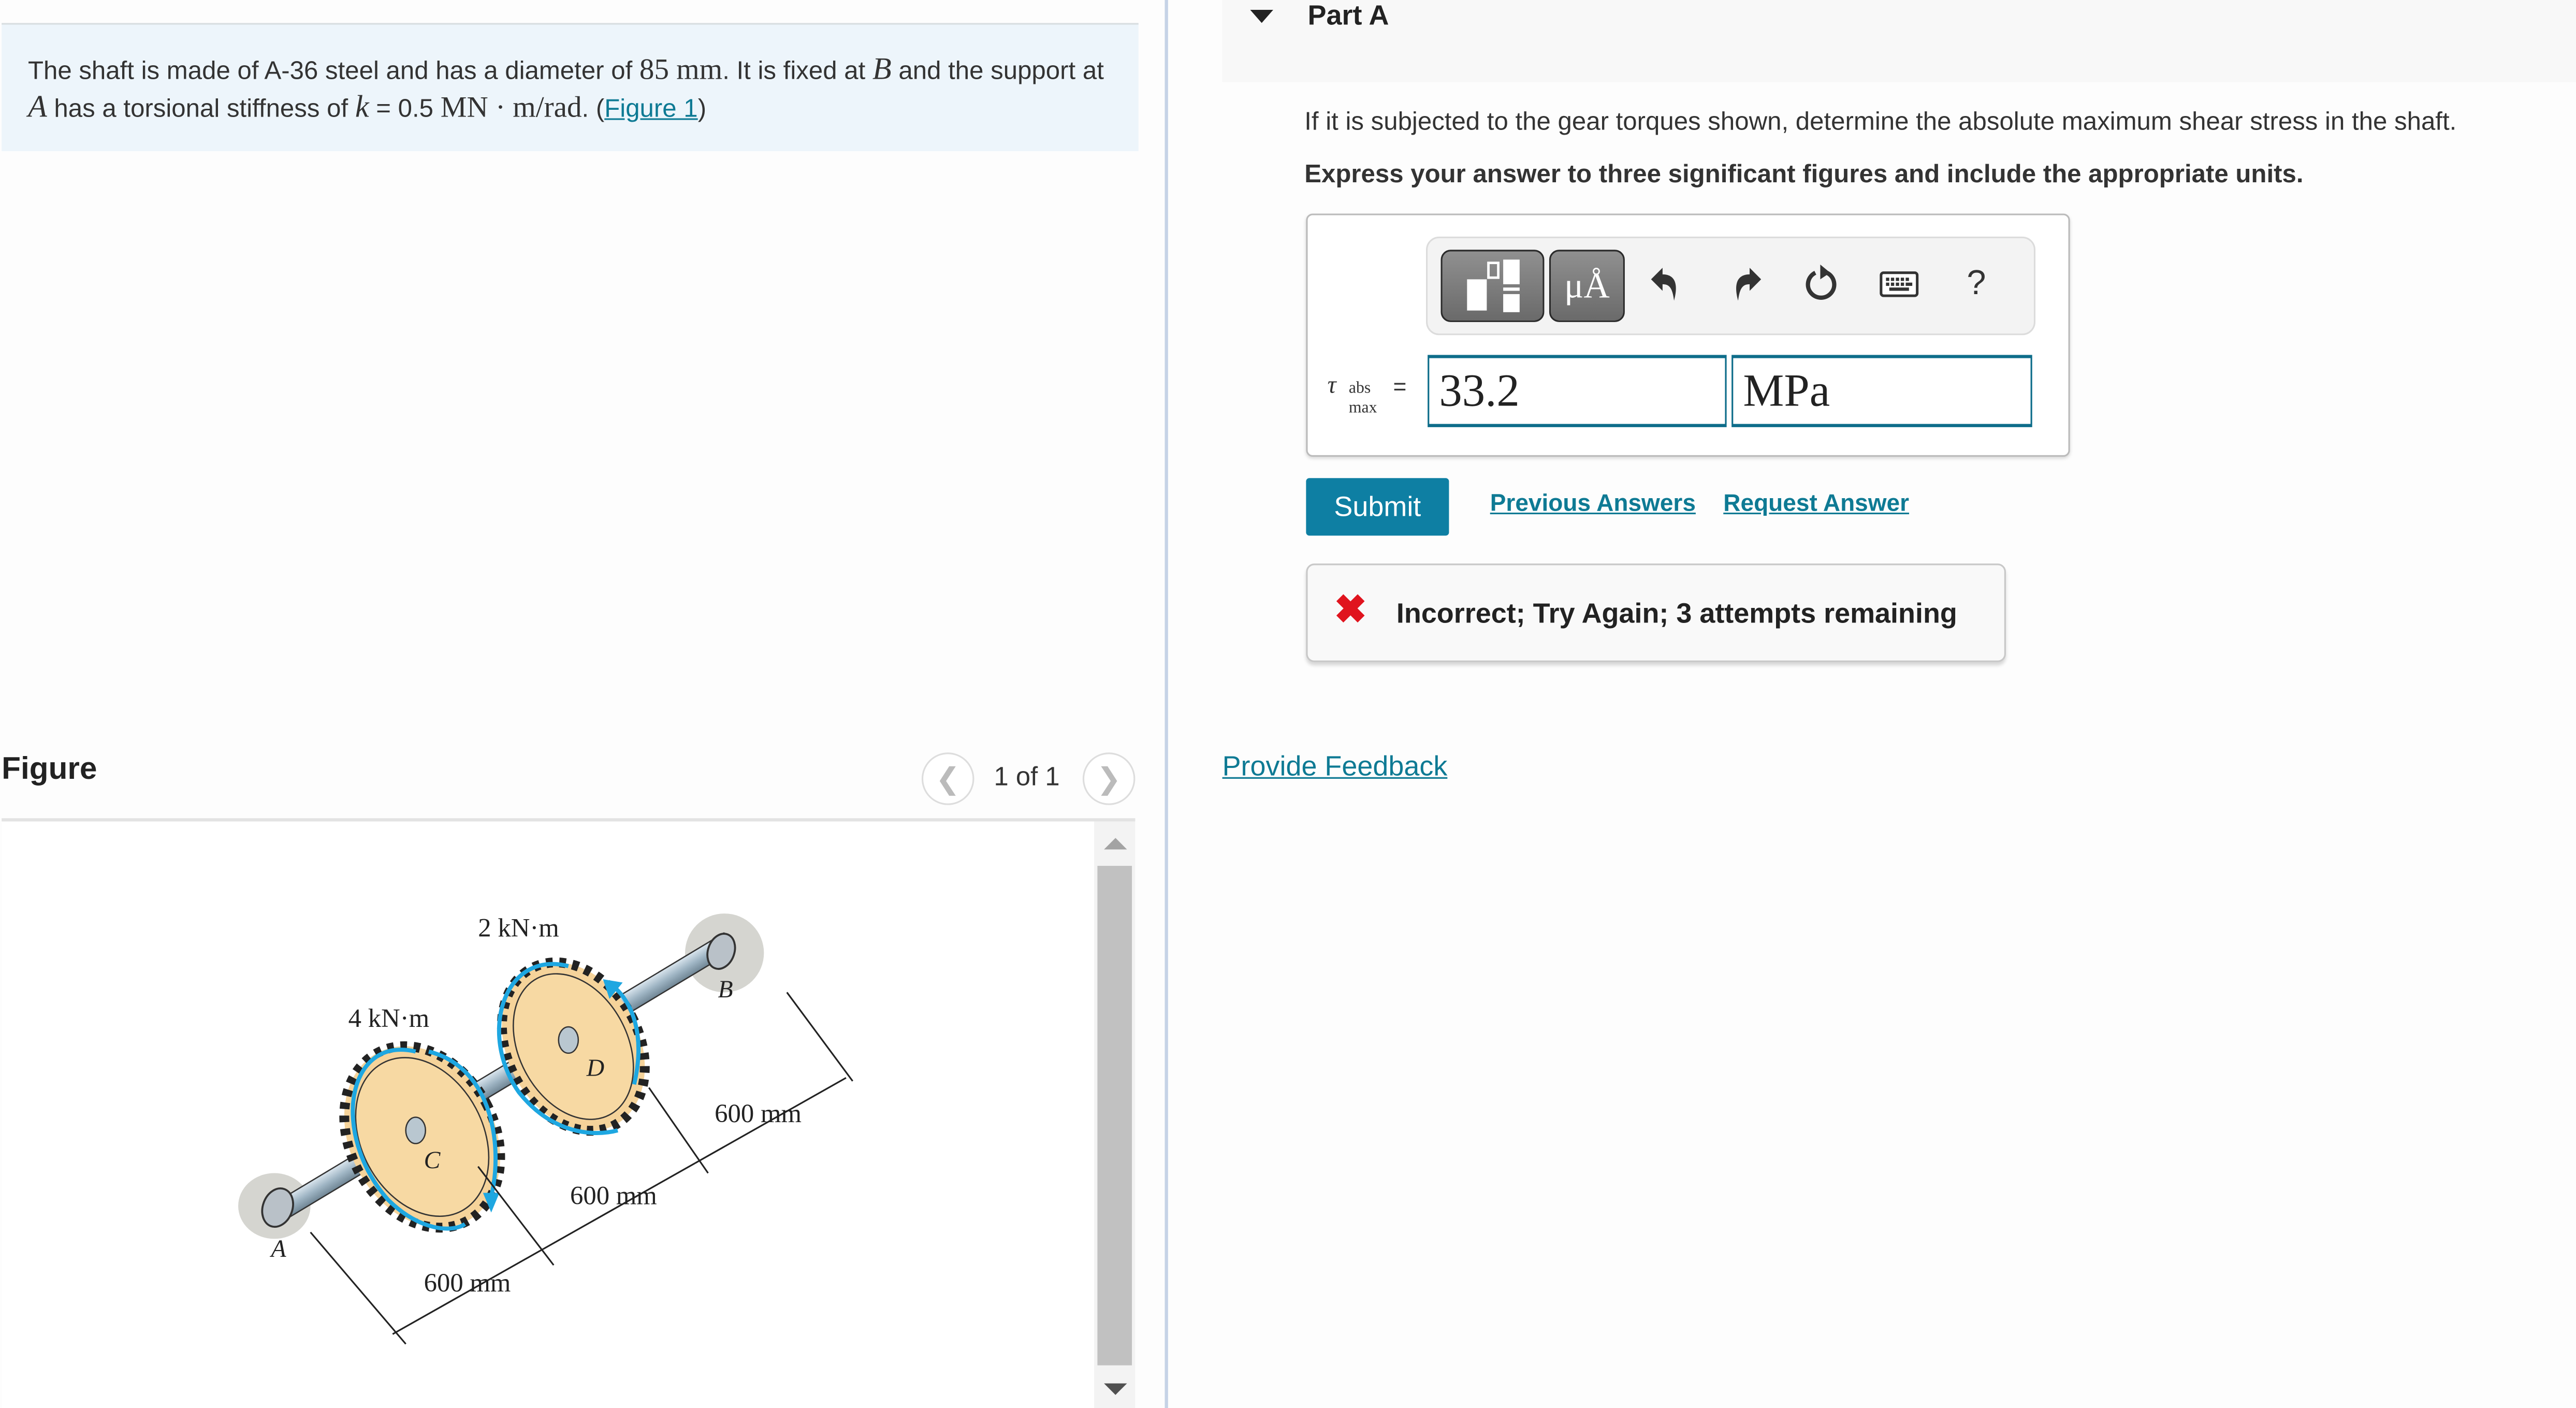 The image size is (2576, 1408). I want to click on equals-sign: =, so click(1400, 386).